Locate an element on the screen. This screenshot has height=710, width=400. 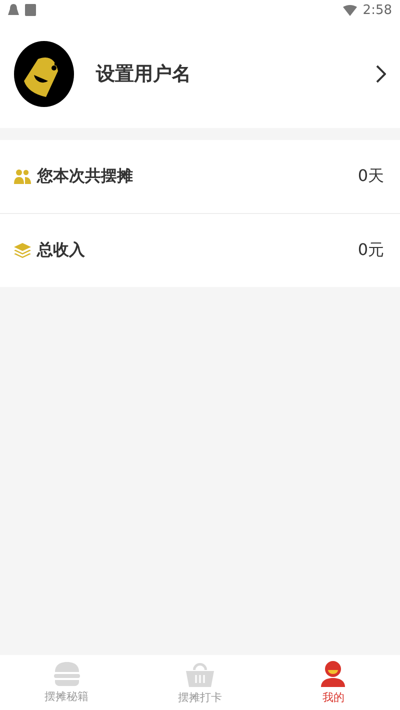
tab: 摆摊打卡 is located at coordinates (200, 682).